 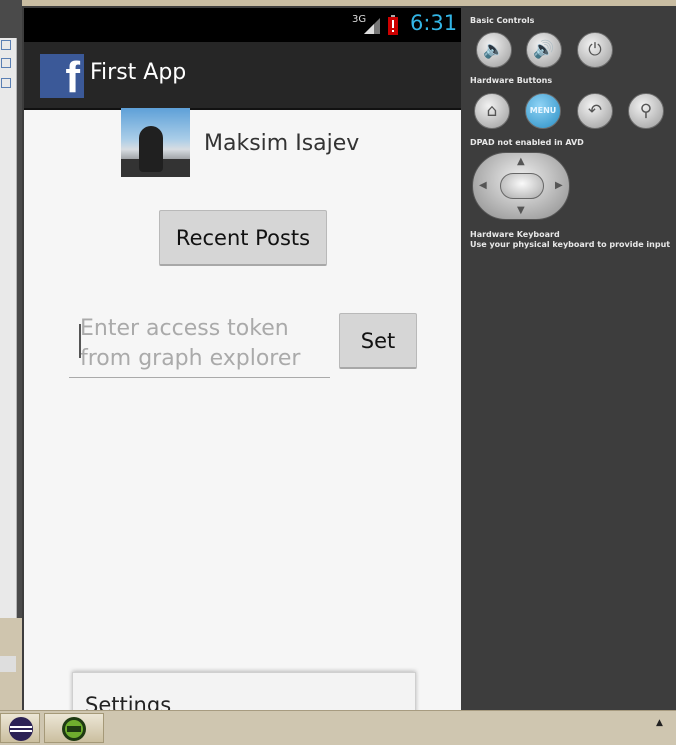 What do you see at coordinates (515, 234) in the screenshot?
I see `hardware-keyboard-label: Hardware Keyboard` at bounding box center [515, 234].